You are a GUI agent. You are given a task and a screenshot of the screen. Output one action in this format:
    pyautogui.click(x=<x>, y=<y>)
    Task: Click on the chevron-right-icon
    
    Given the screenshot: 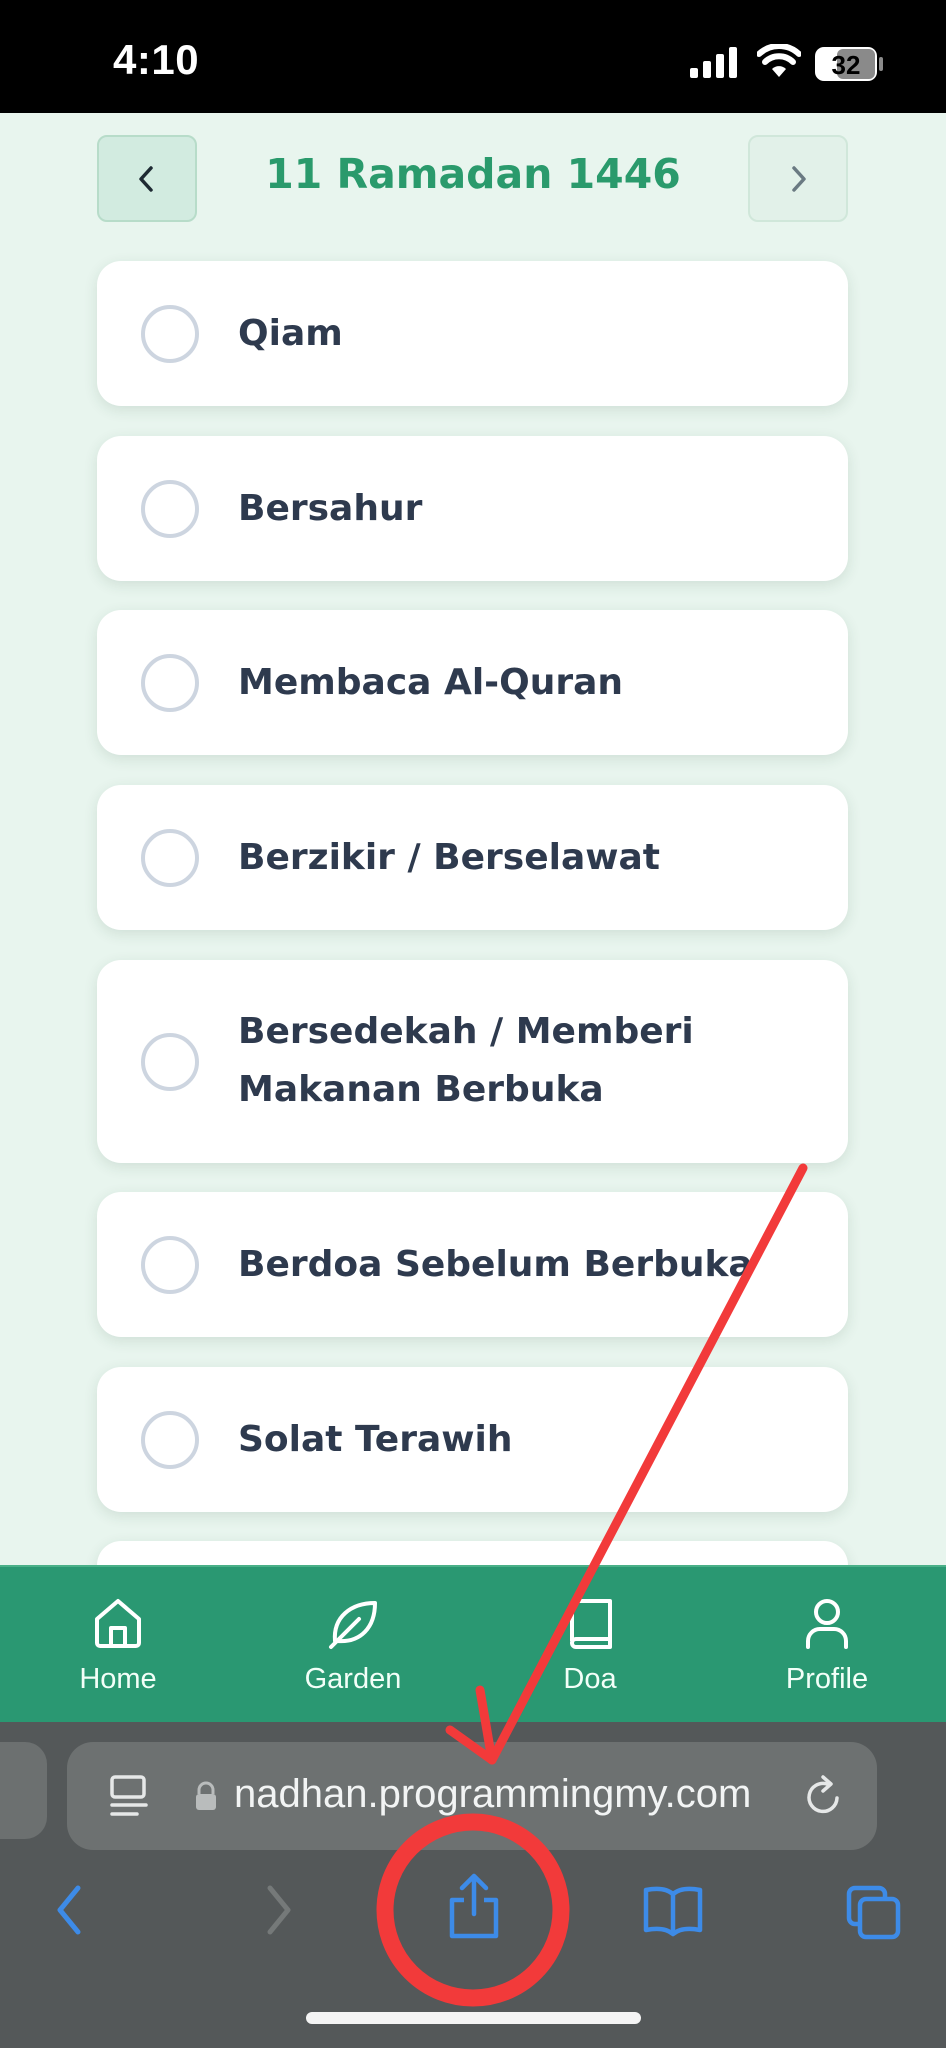 What is the action you would take?
    pyautogui.click(x=799, y=178)
    